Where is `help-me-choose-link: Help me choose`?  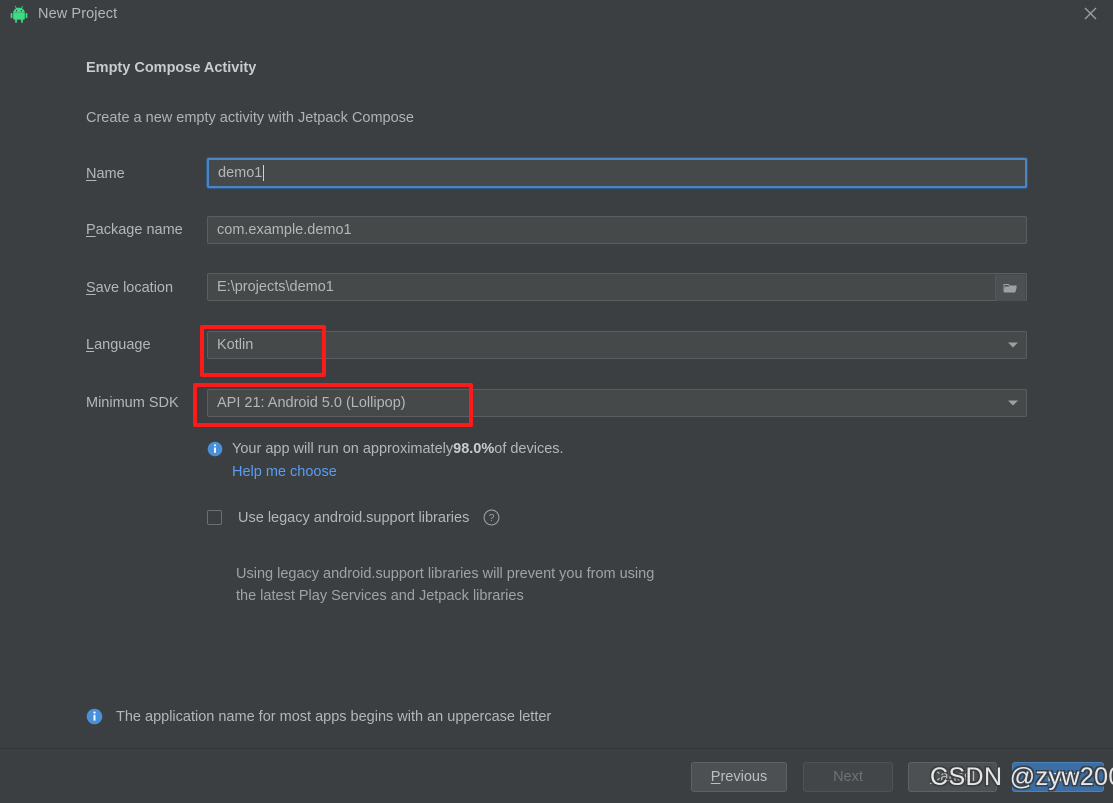 help-me-choose-link: Help me choose is located at coordinates (284, 472).